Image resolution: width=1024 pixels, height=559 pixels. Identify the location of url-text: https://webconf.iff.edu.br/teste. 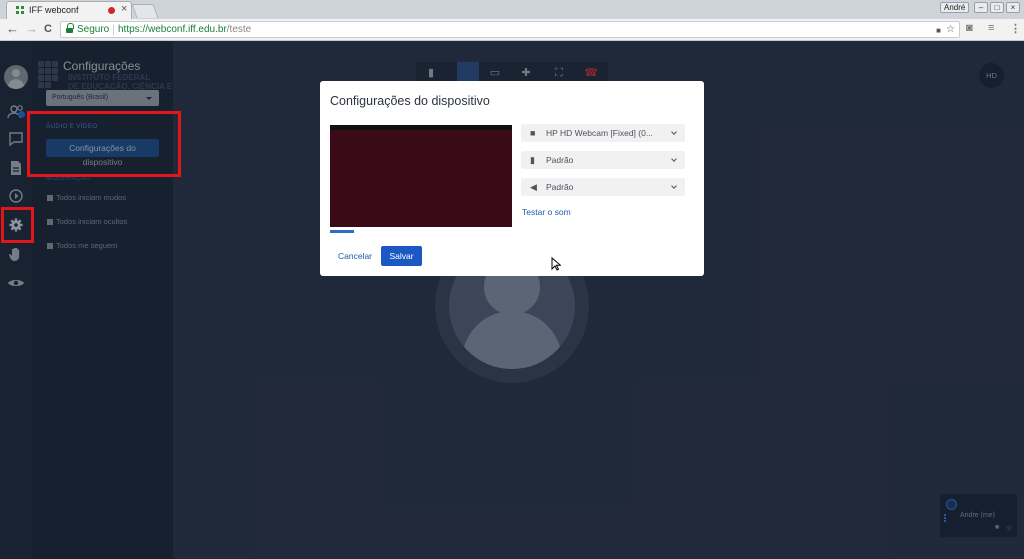
(184, 29).